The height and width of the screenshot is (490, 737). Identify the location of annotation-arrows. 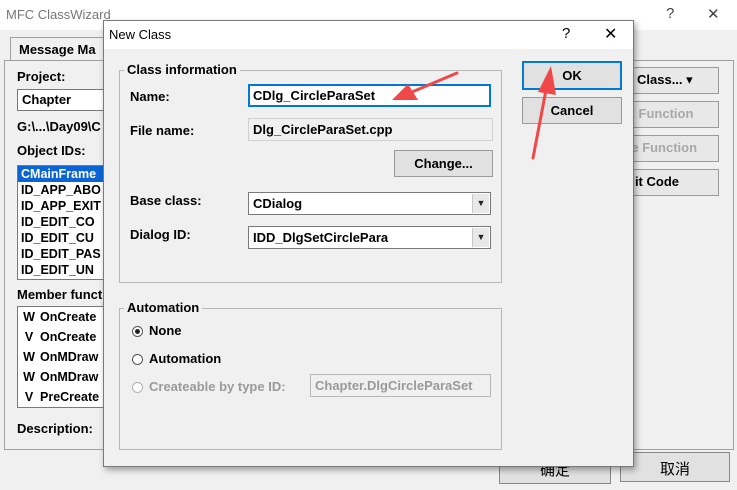
(474, 113).